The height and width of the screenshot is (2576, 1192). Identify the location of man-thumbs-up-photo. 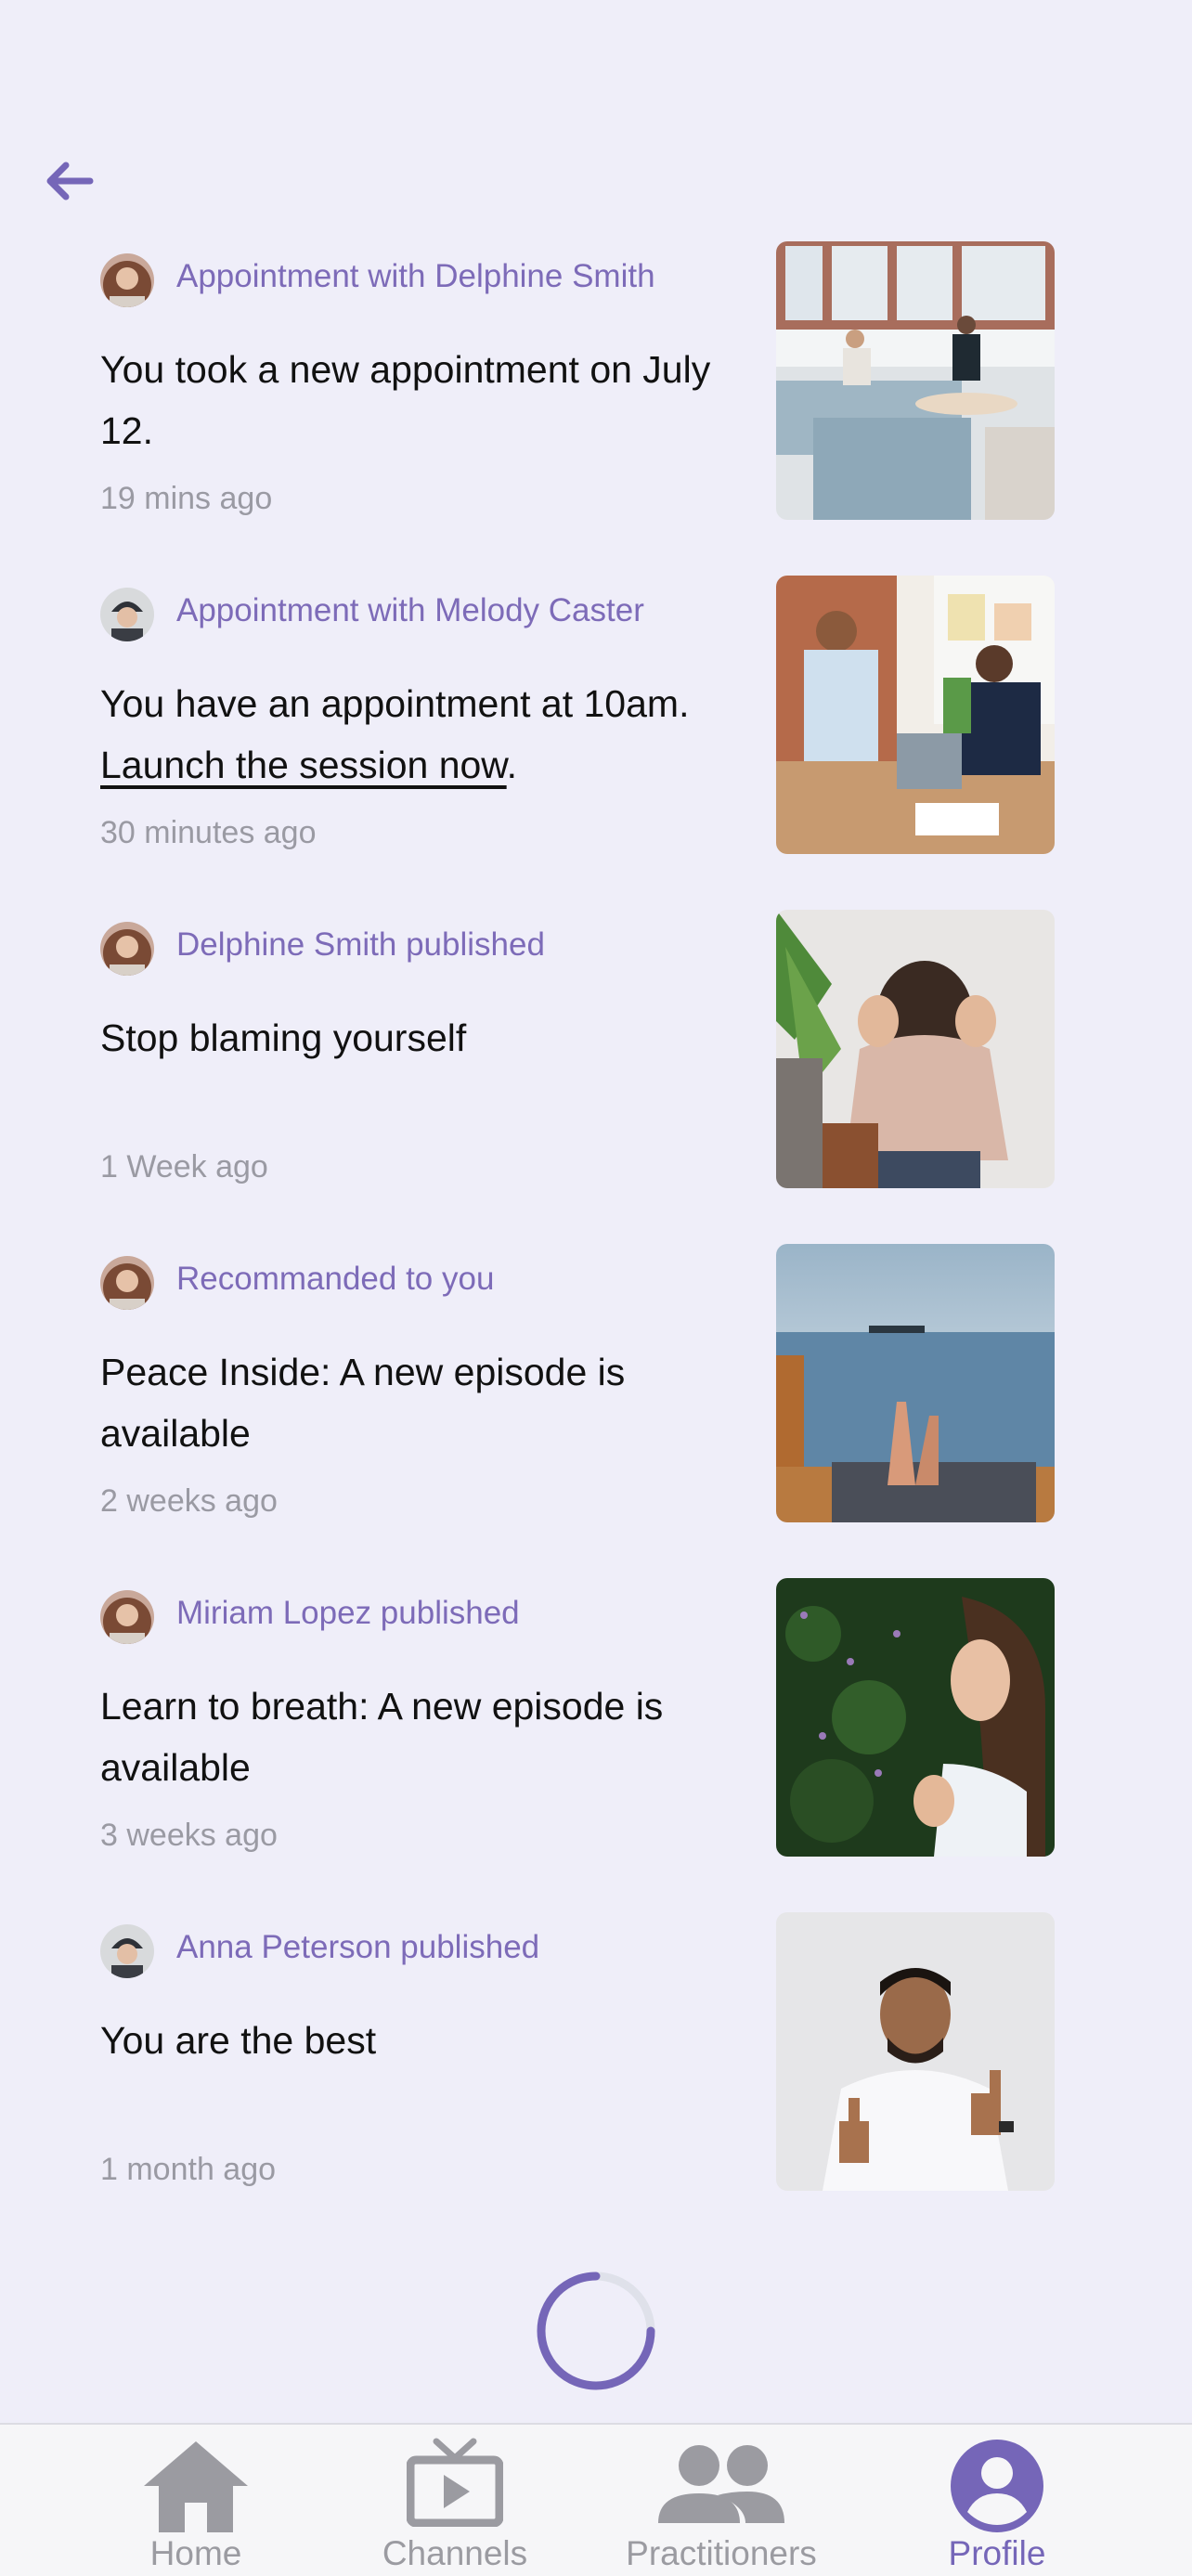
(916, 2051).